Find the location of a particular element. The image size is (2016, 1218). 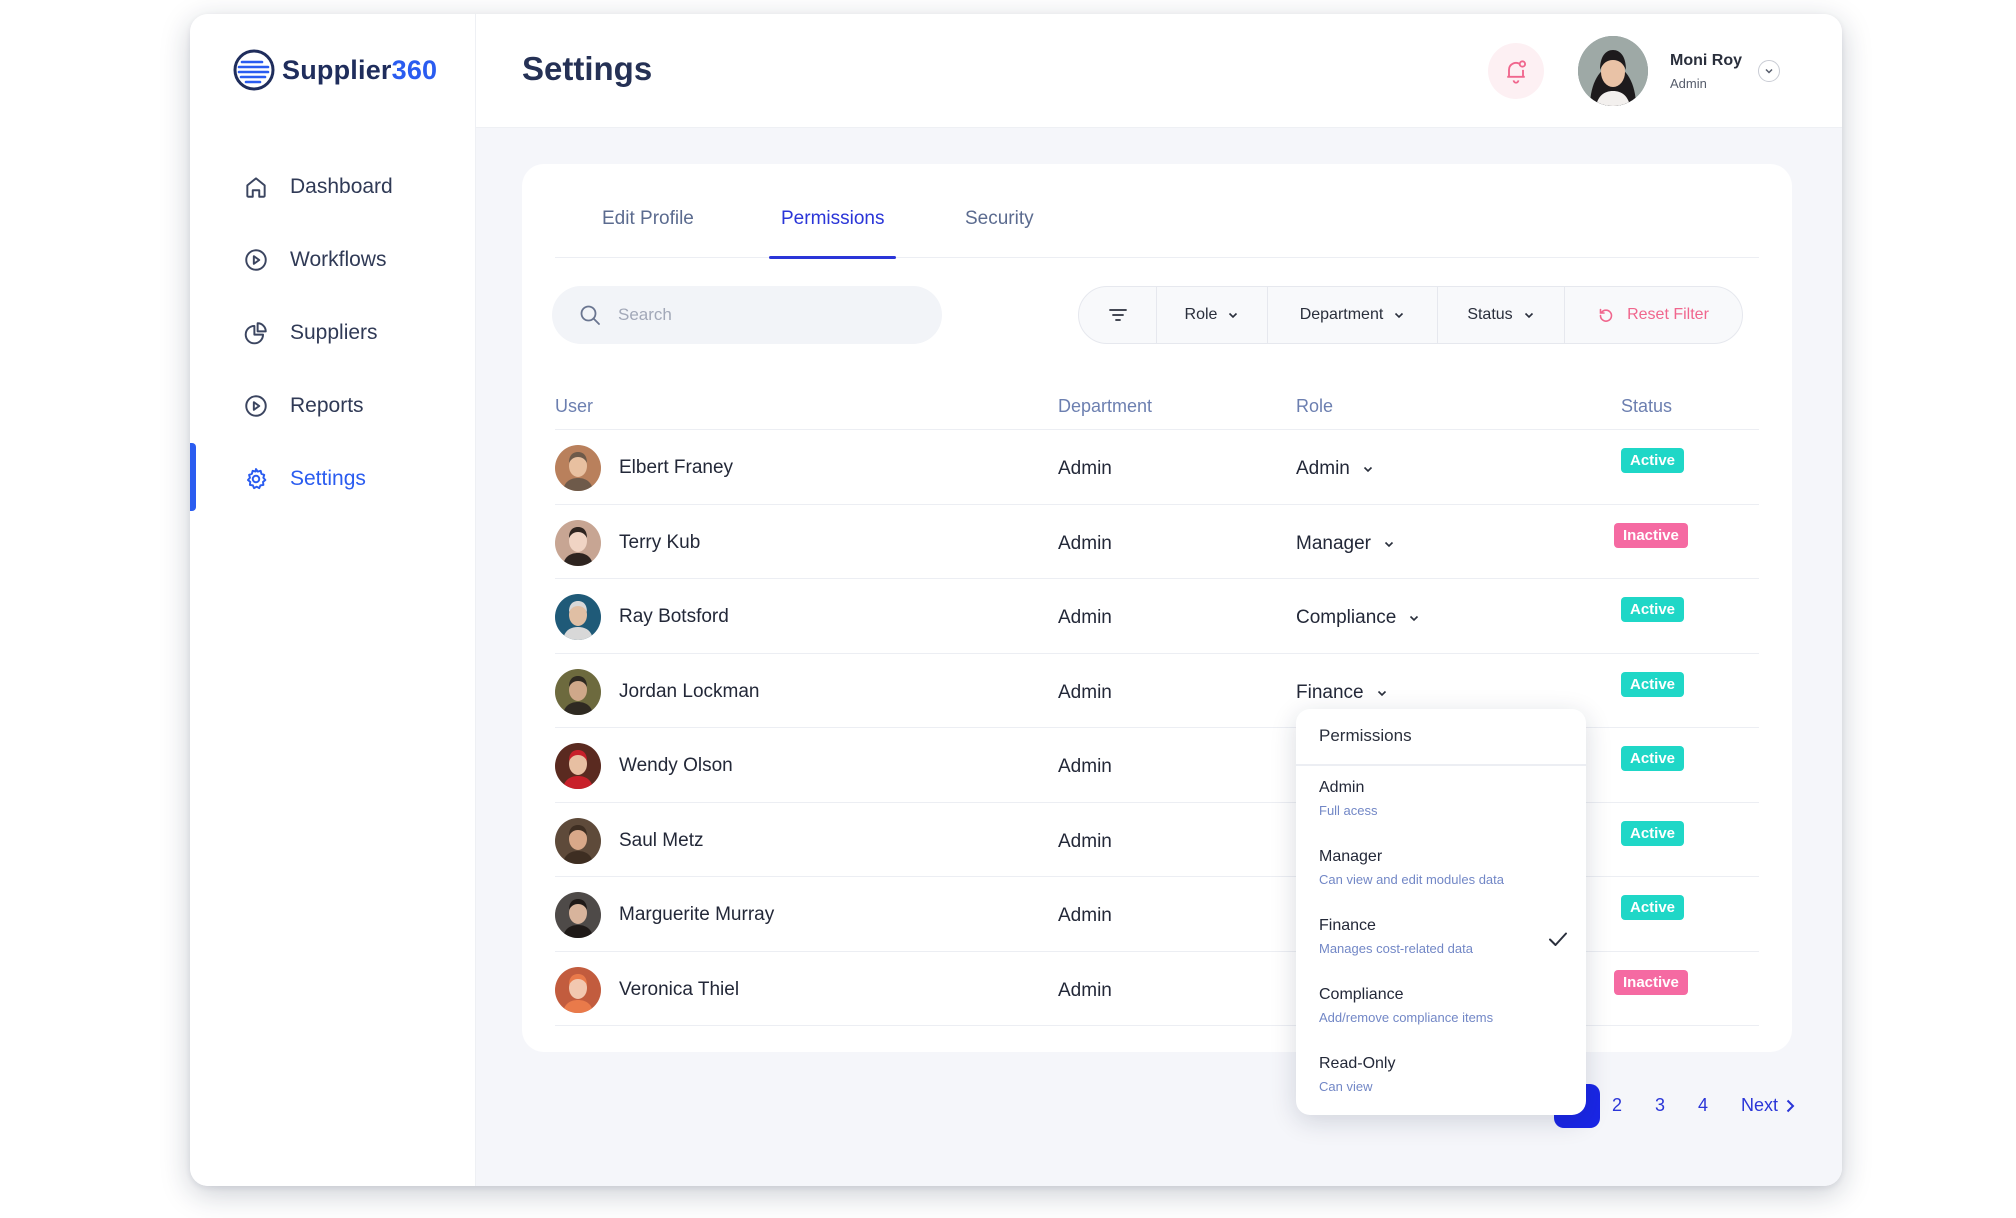

pie-chart-icon is located at coordinates (256, 333).